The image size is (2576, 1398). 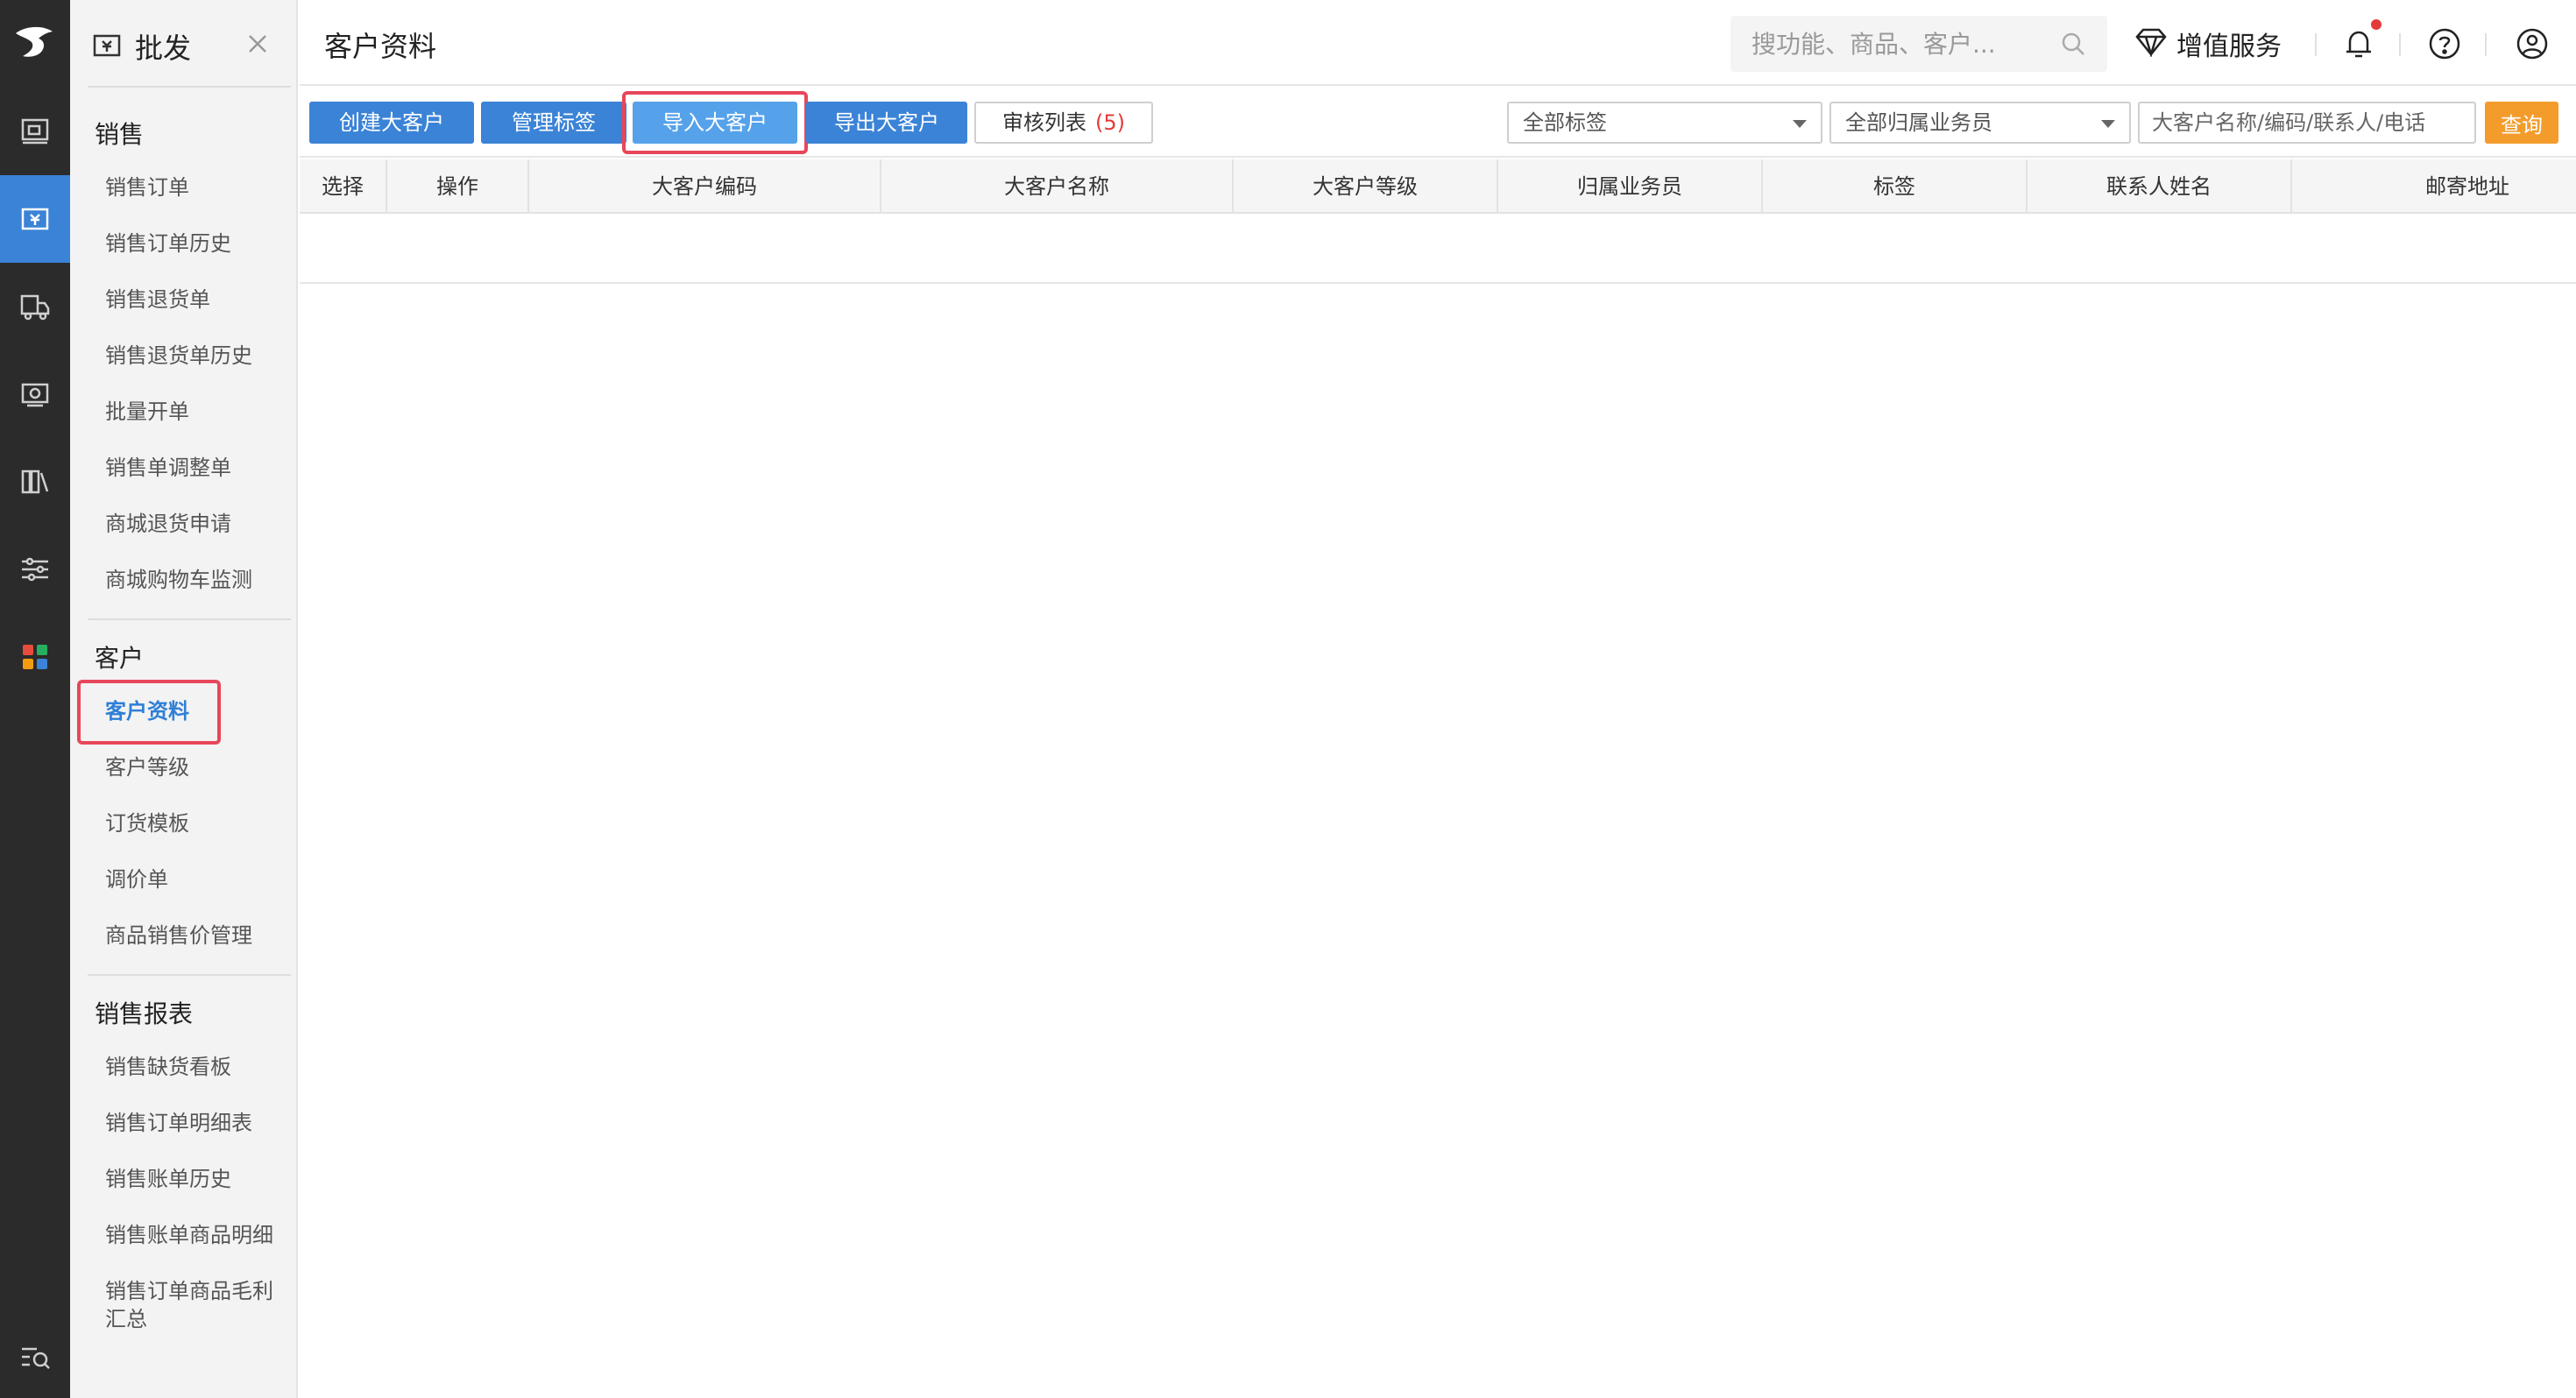 I want to click on rail-item-monitor, so click(x=35, y=131).